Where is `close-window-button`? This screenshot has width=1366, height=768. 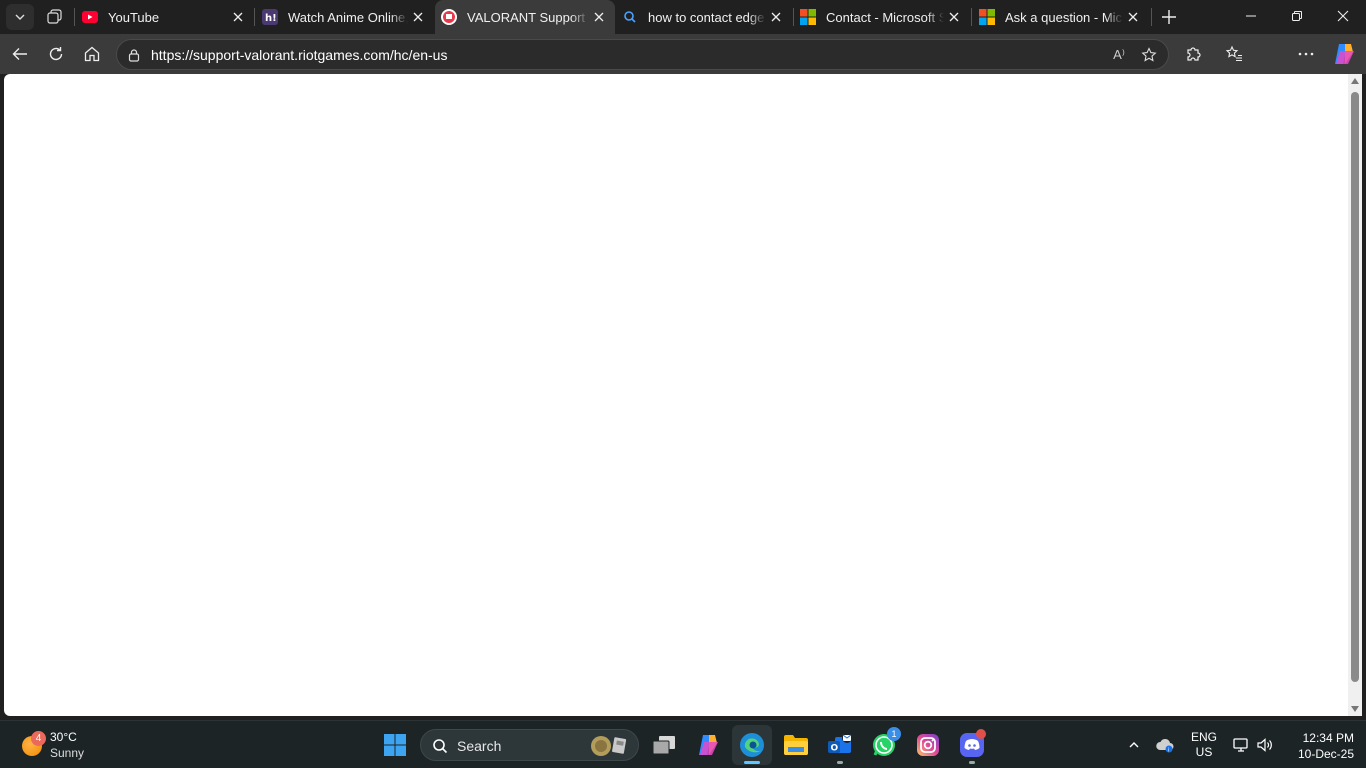
close-window-button is located at coordinates (1343, 16).